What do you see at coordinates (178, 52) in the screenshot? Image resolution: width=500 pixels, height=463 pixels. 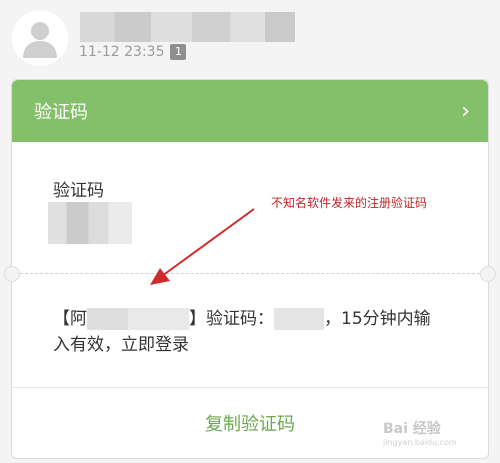 I see `sim-card-badge: 1` at bounding box center [178, 52].